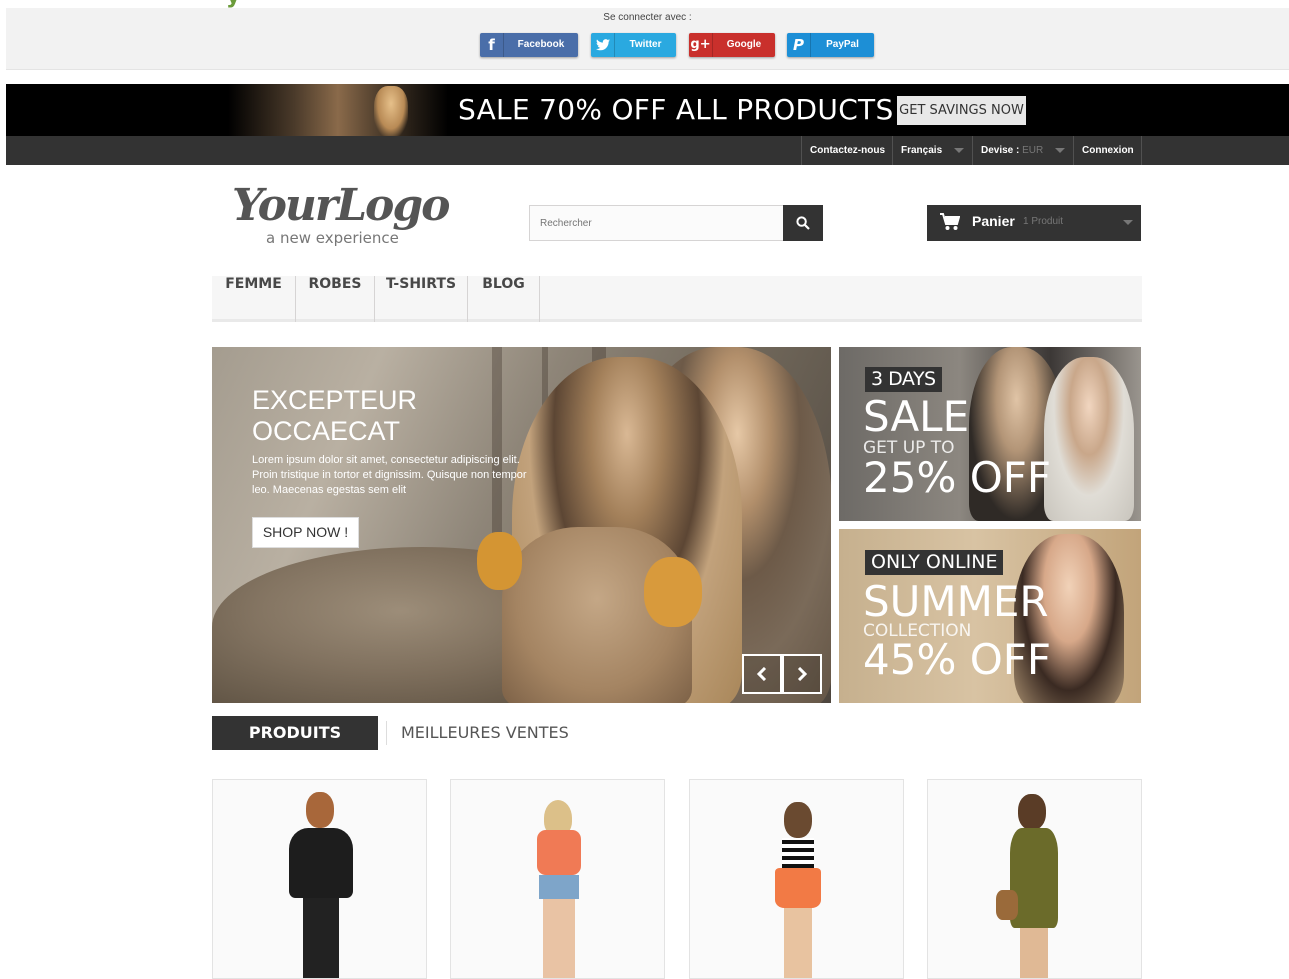 The height and width of the screenshot is (979, 1289). What do you see at coordinates (845, 150) in the screenshot?
I see `contact-link: Contactez-nous` at bounding box center [845, 150].